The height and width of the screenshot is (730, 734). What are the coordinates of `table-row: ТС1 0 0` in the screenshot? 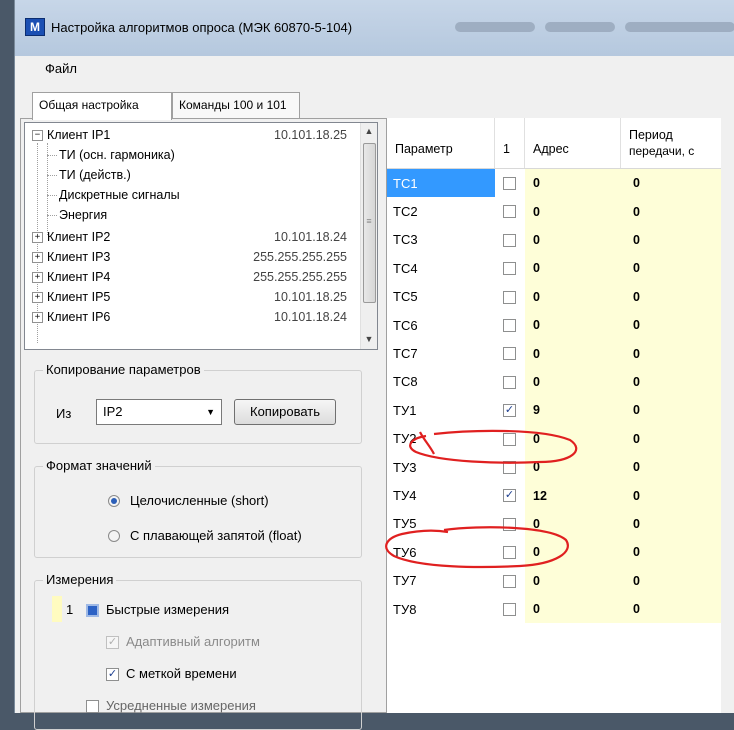 It's located at (554, 183).